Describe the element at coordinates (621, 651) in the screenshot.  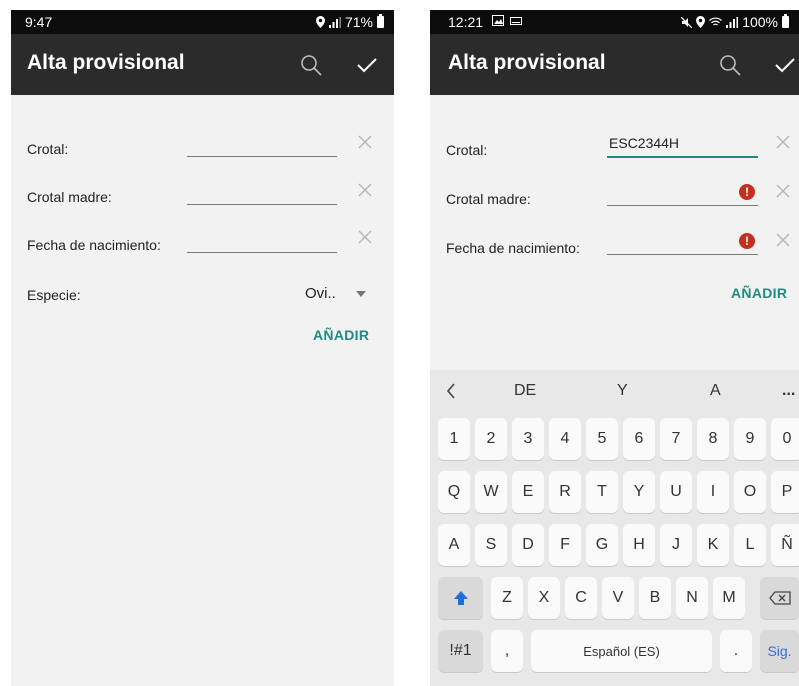
I see `space-key: Español (ES)` at that location.